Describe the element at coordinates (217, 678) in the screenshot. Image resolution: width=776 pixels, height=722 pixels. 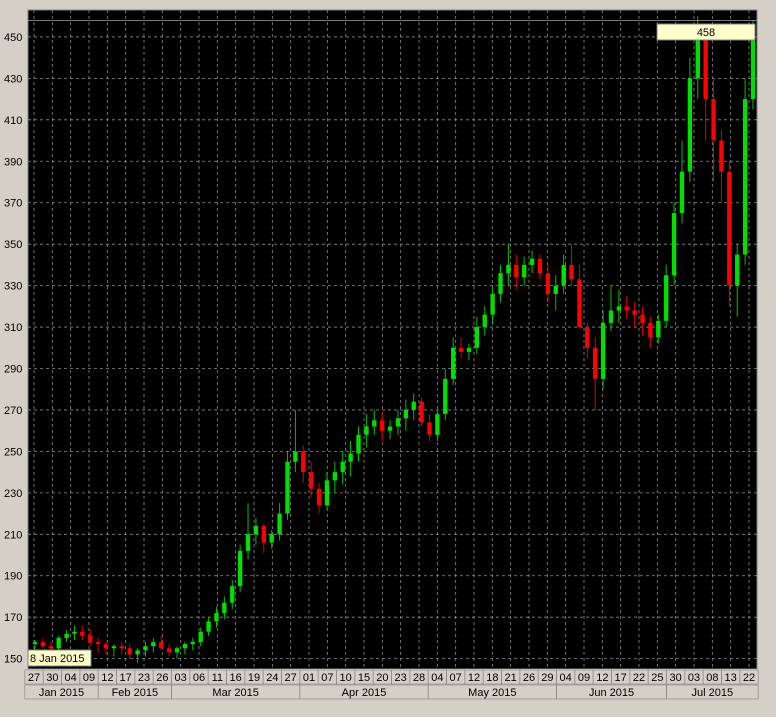
I see `x-tick-label: 11` at that location.